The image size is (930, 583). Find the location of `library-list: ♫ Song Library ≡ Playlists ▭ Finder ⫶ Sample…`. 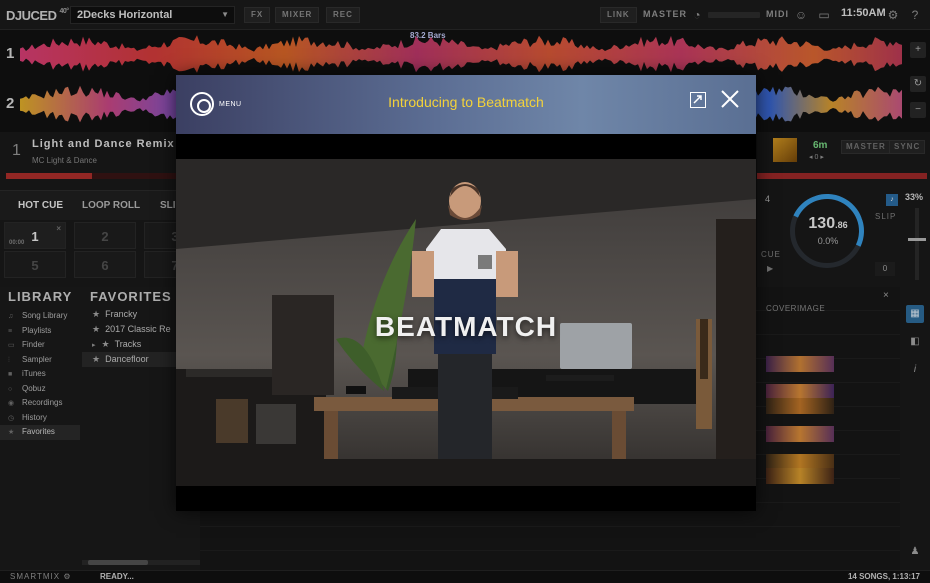

library-list: ♫ Song Library ≡ Playlists ▭ Finder ⫶ Sample… is located at coordinates (40, 374).